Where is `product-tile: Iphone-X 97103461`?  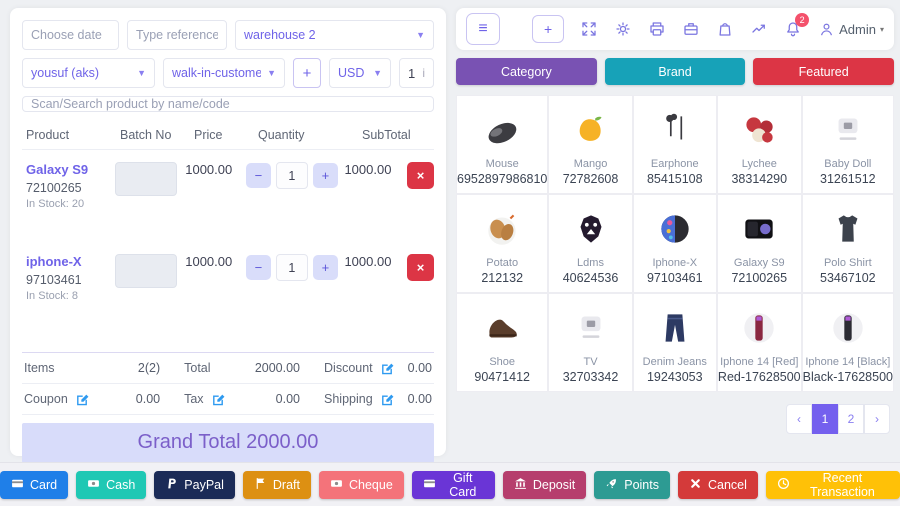 product-tile: Iphone-X 97103461 is located at coordinates (674, 243).